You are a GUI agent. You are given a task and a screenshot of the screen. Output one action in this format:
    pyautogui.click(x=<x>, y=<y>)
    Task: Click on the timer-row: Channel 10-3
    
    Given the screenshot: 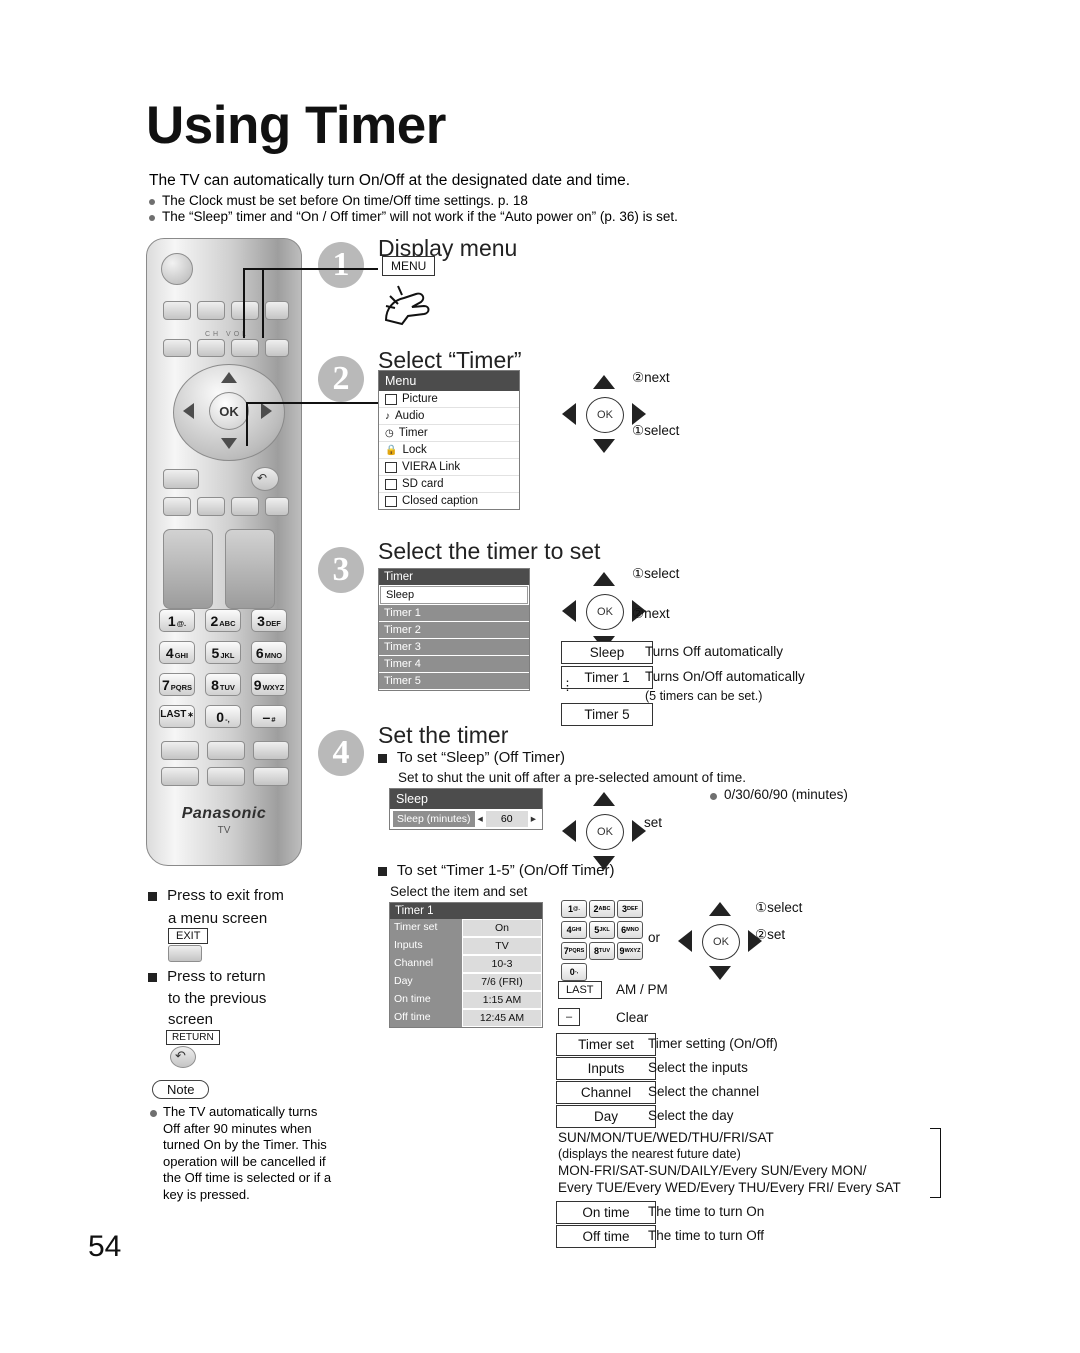 What is the action you would take?
    pyautogui.click(x=466, y=964)
    